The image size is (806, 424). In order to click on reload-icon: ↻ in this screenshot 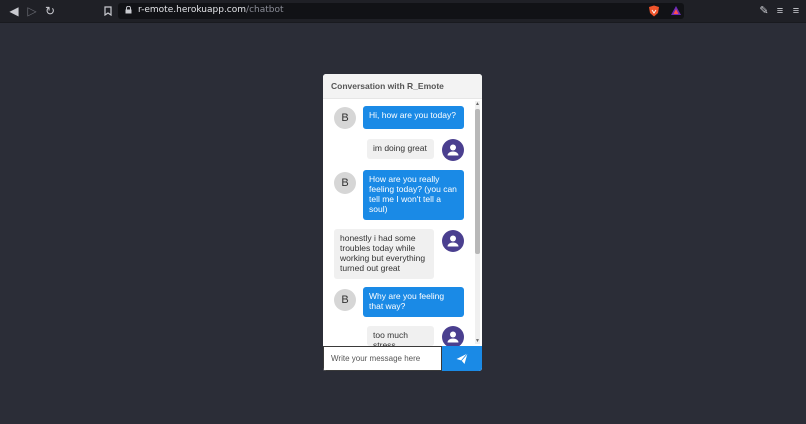, I will do `click(50, 11)`.